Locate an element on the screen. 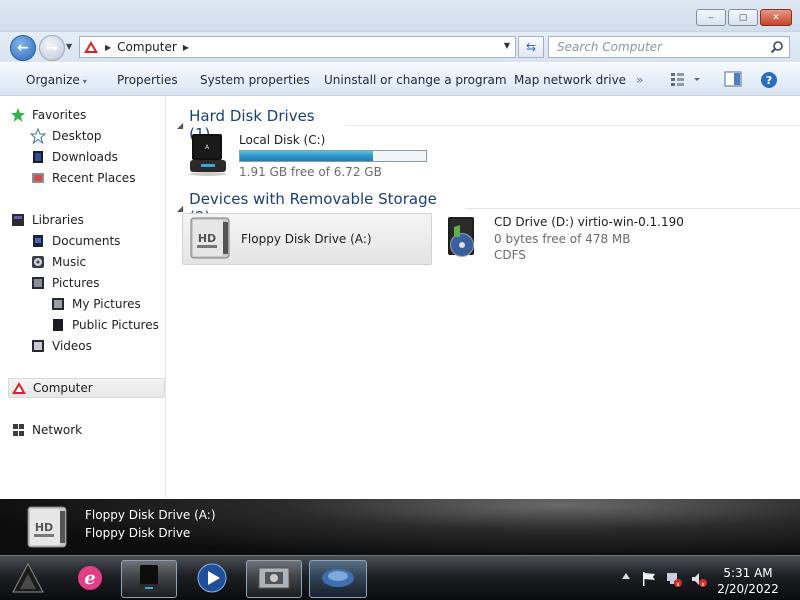  computer-icon is located at coordinates (19, 388).